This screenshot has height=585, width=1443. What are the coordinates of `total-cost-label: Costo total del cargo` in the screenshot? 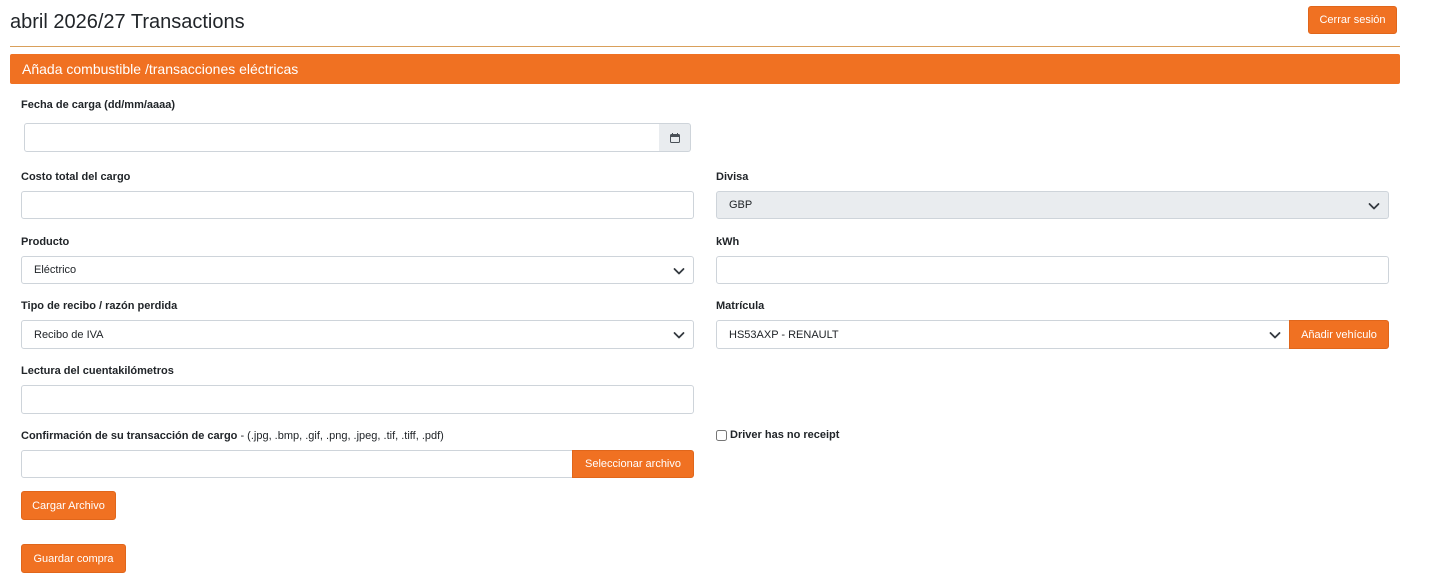 It's located at (76, 177).